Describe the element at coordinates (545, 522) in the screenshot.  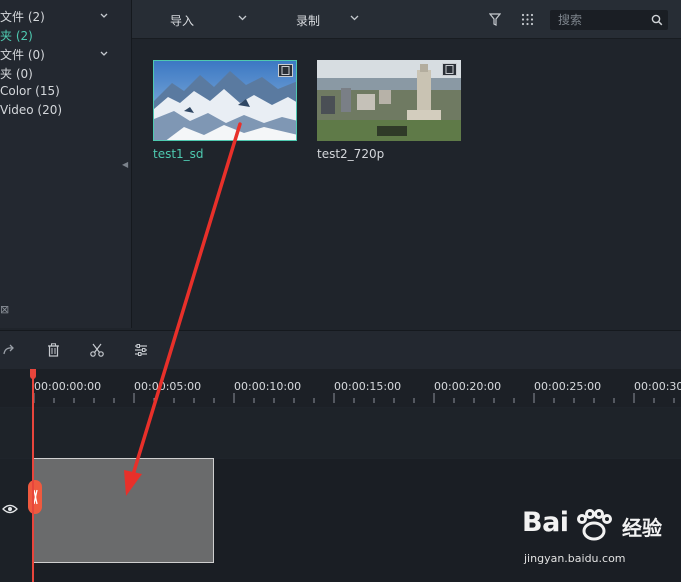
I see `watermark-brand: Bai` at that location.